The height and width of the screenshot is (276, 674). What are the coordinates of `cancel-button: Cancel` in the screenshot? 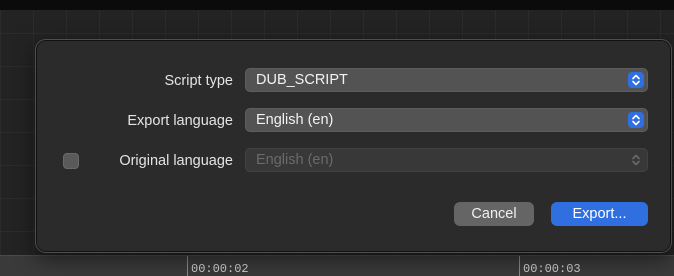 It's located at (494, 214).